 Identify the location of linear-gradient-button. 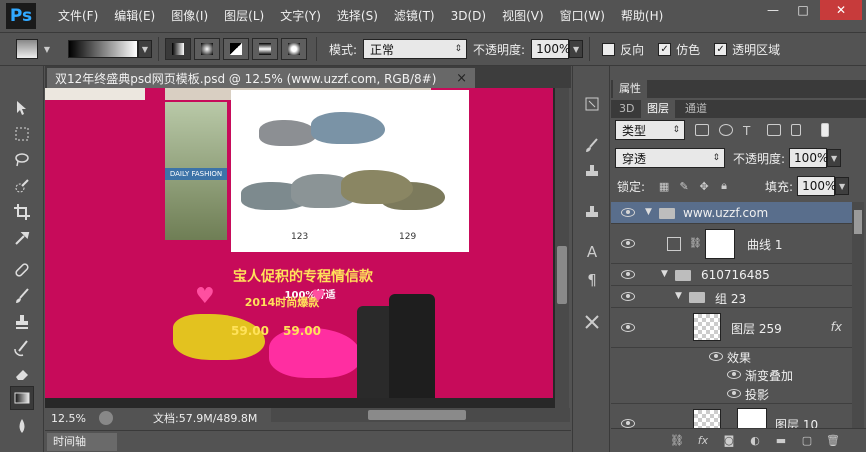
(178, 49).